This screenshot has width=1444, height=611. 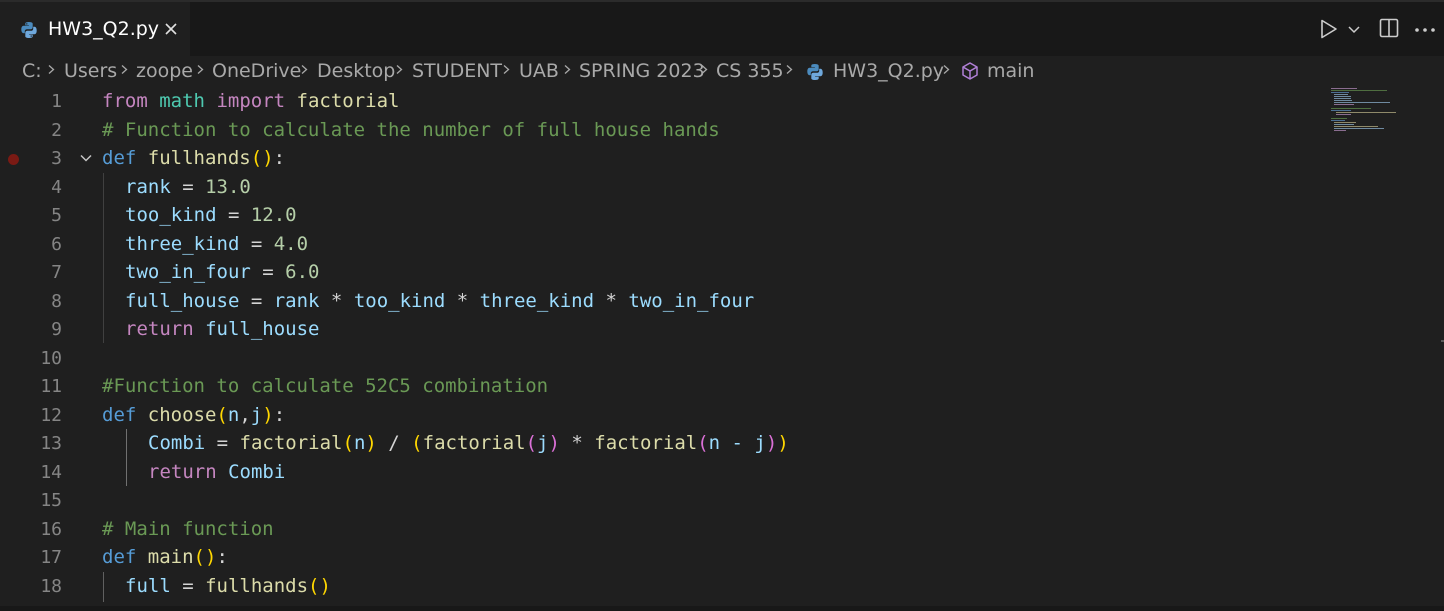 I want to click on code-line: 12 def choose(n,j):, so click(x=650, y=416).